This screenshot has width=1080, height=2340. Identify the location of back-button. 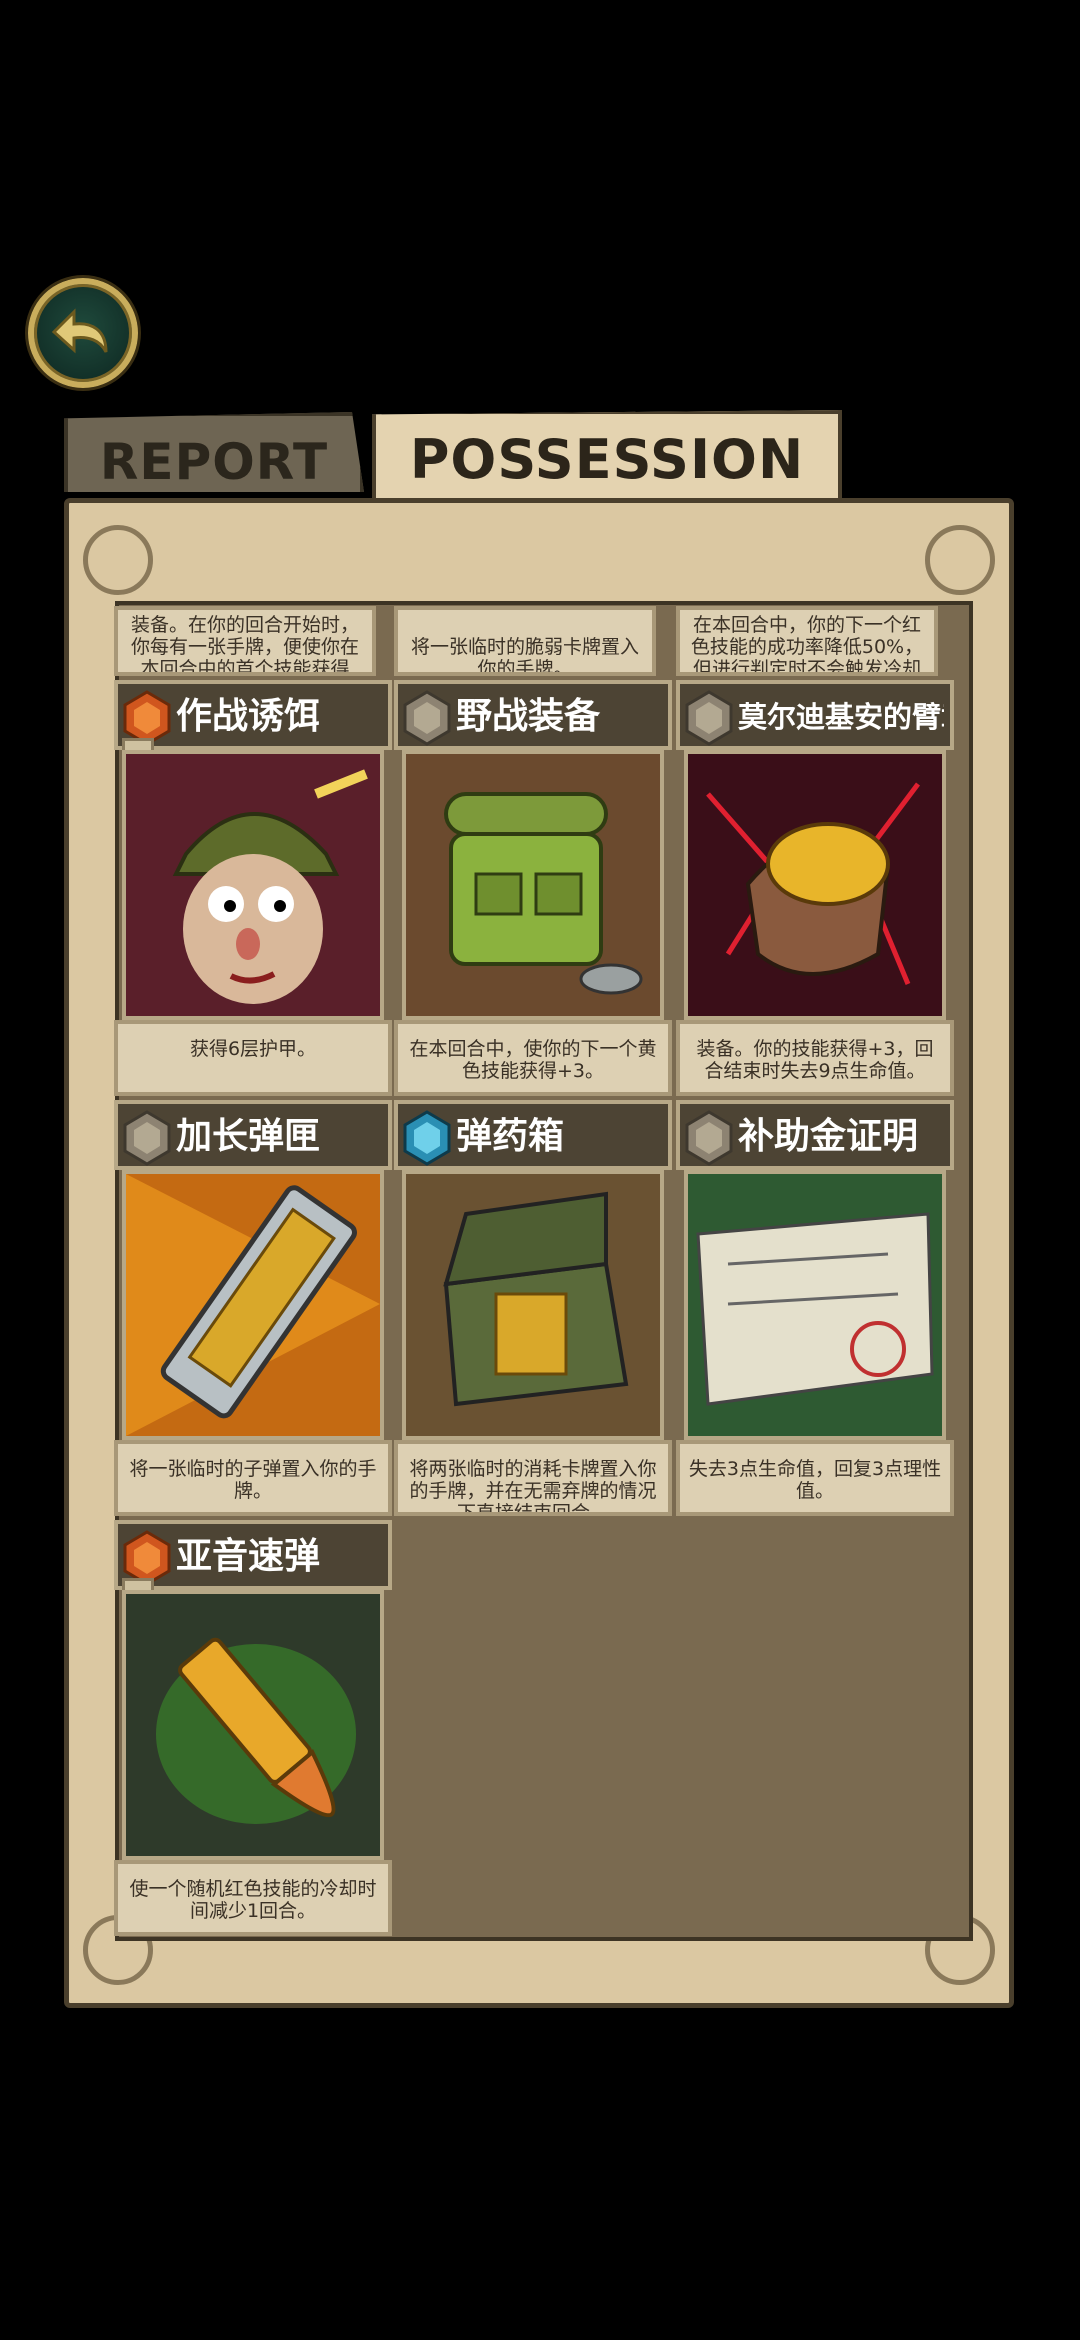
(83, 333).